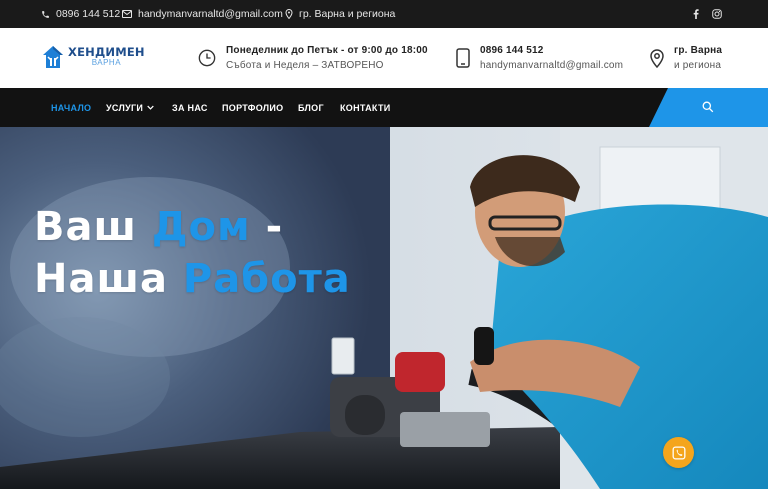  I want to click on nav-item-label: ЗА НАС, so click(190, 107).